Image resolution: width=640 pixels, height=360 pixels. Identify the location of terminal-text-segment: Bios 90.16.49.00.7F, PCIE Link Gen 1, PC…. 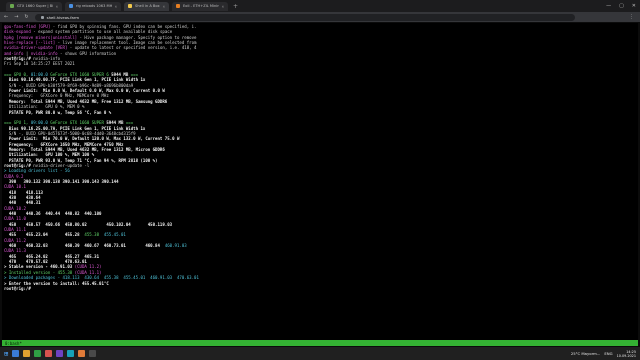
(75, 80).